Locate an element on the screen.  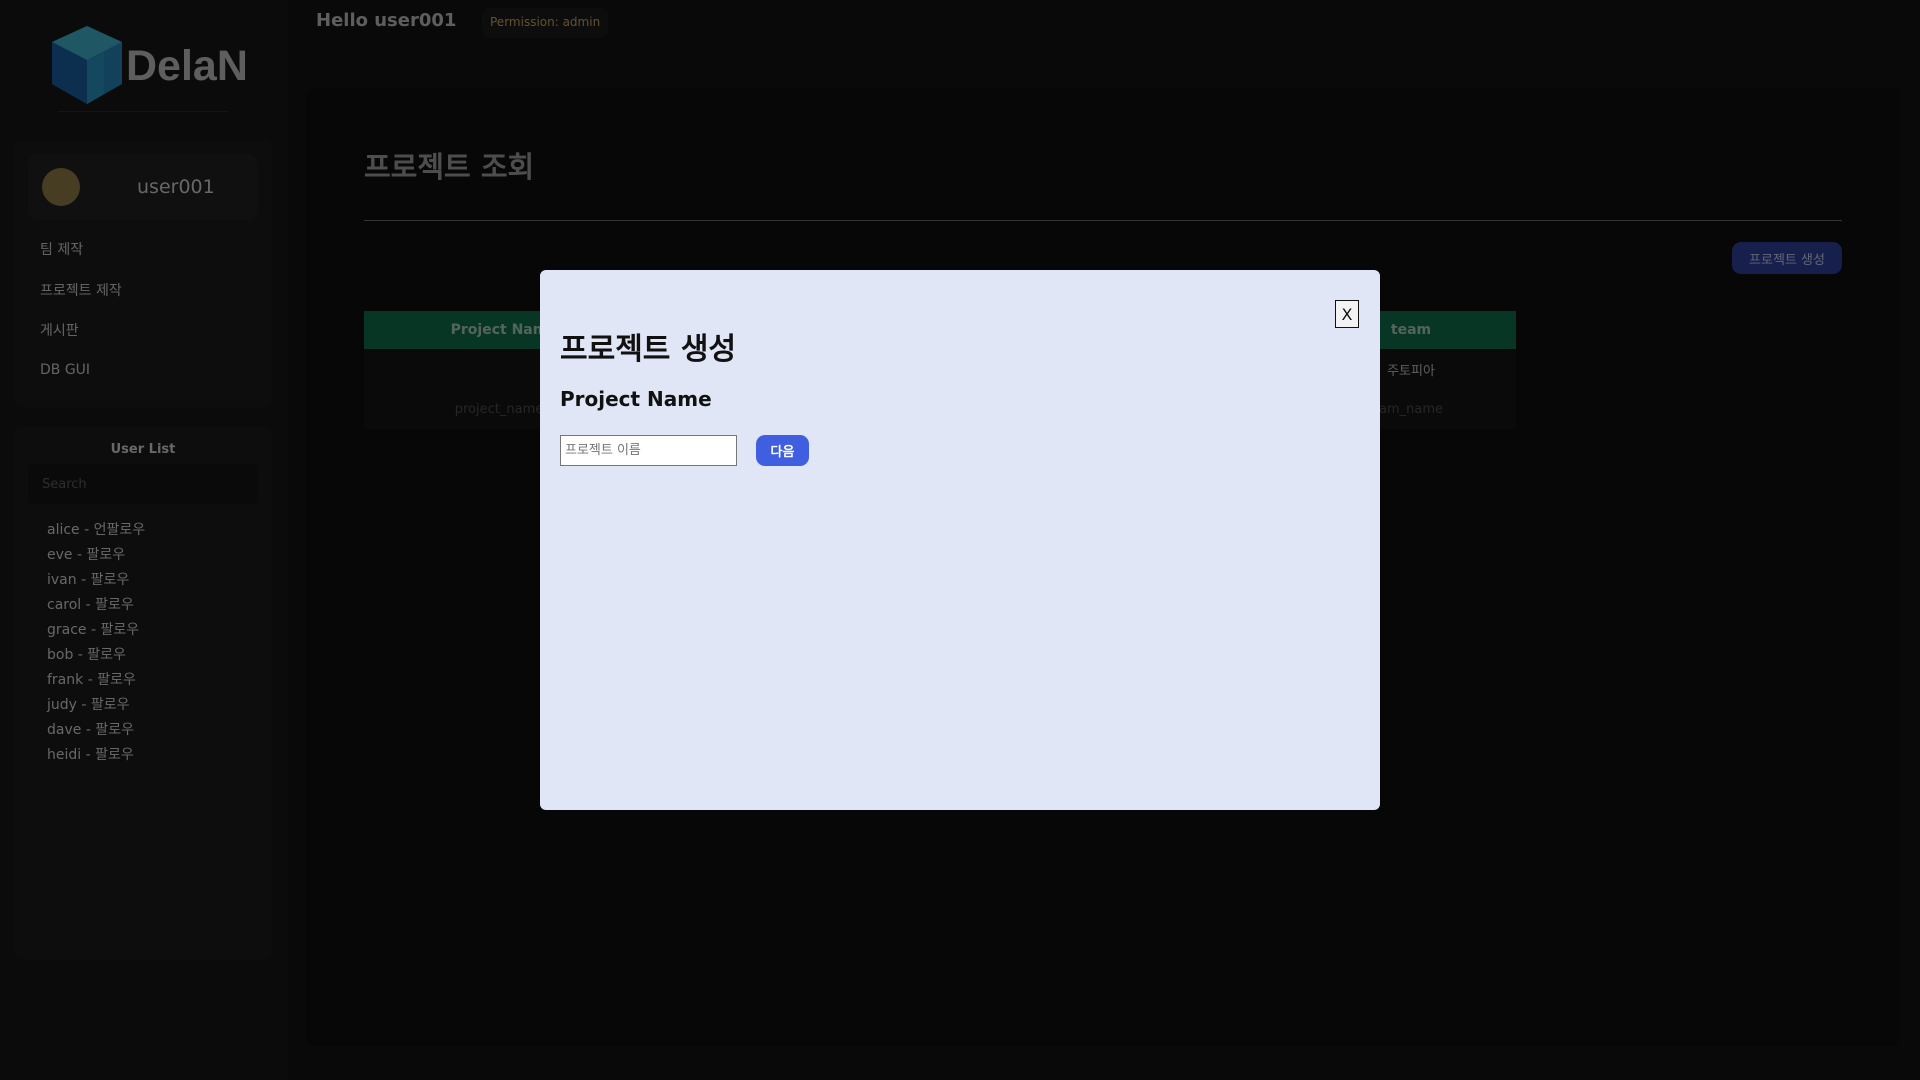
close-button: X is located at coordinates (1347, 314).